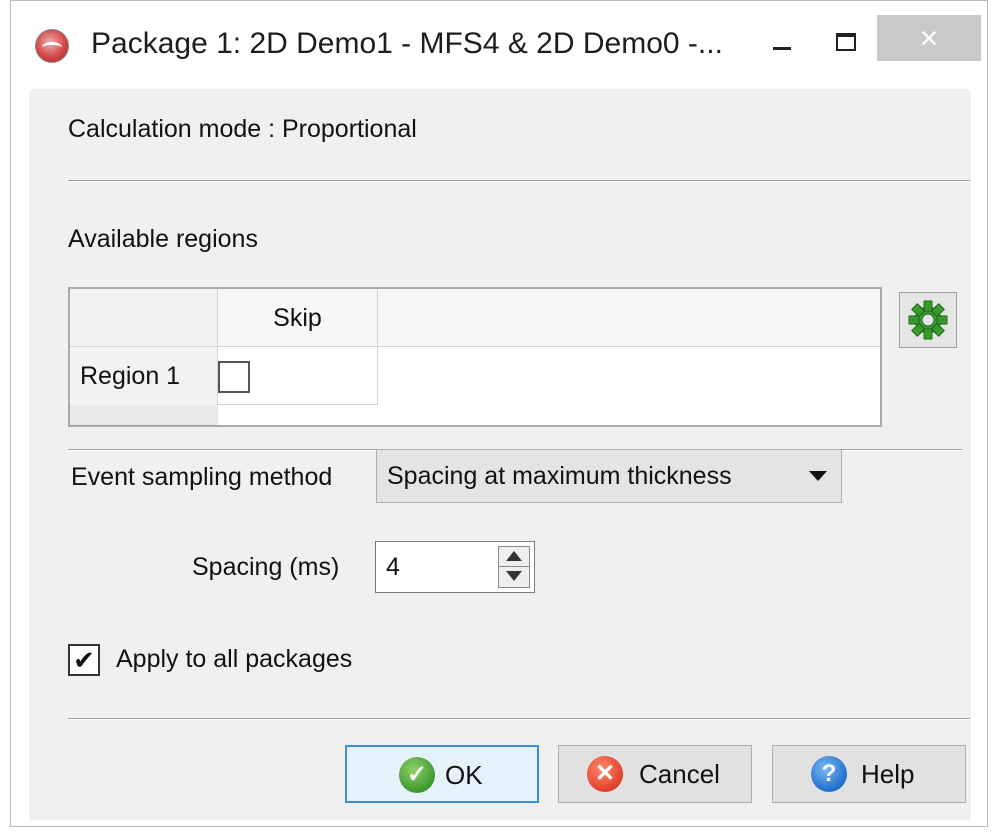 The image size is (994, 834). Describe the element at coordinates (163, 239) in the screenshot. I see `available-regions-heading: Available regions` at that location.